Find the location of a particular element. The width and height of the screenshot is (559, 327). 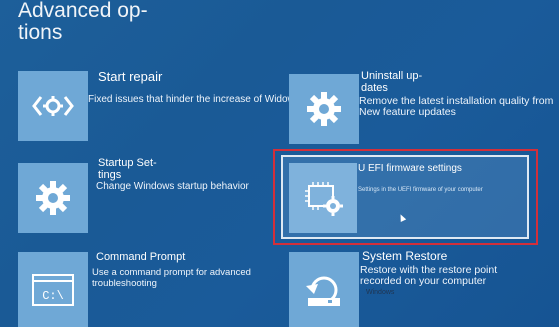

page-title: Advanced op- tions is located at coordinates (83, 22).